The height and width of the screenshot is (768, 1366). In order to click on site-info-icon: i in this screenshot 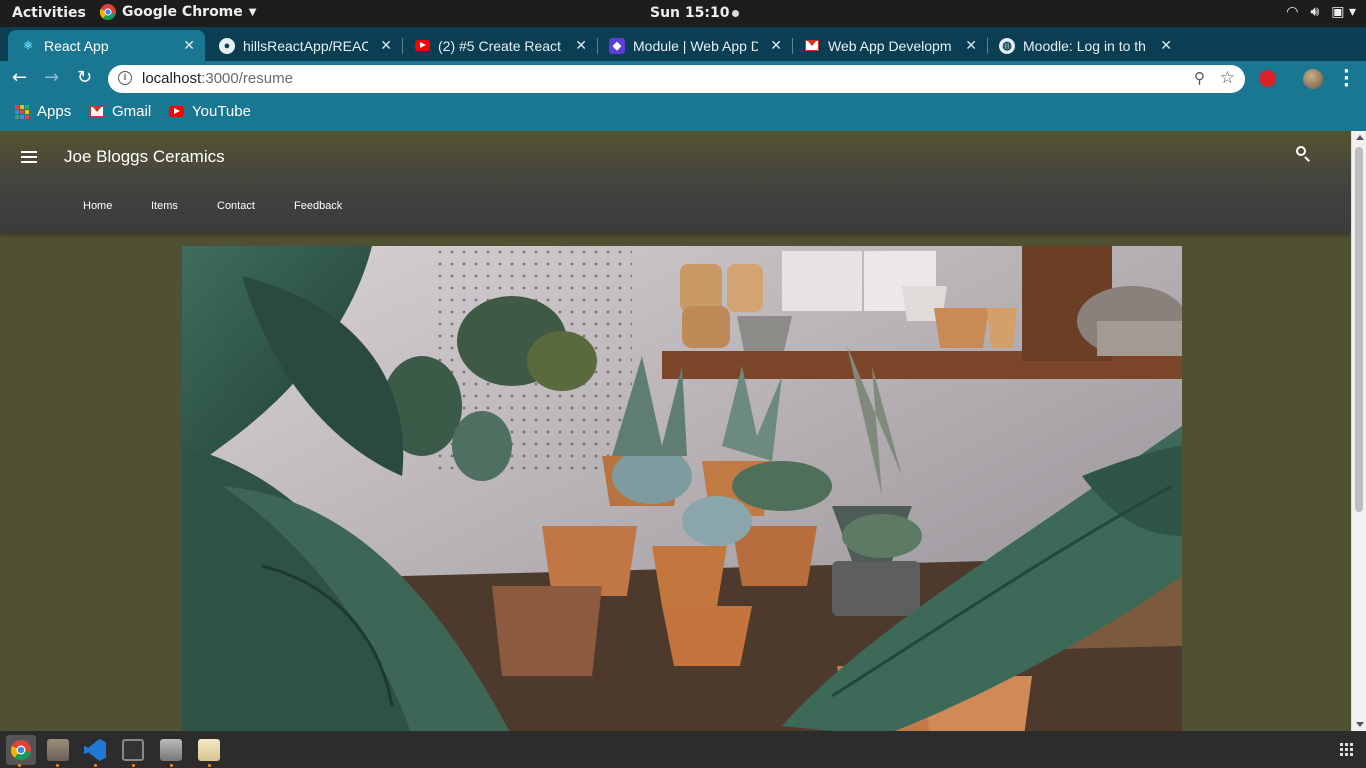, I will do `click(125, 78)`.